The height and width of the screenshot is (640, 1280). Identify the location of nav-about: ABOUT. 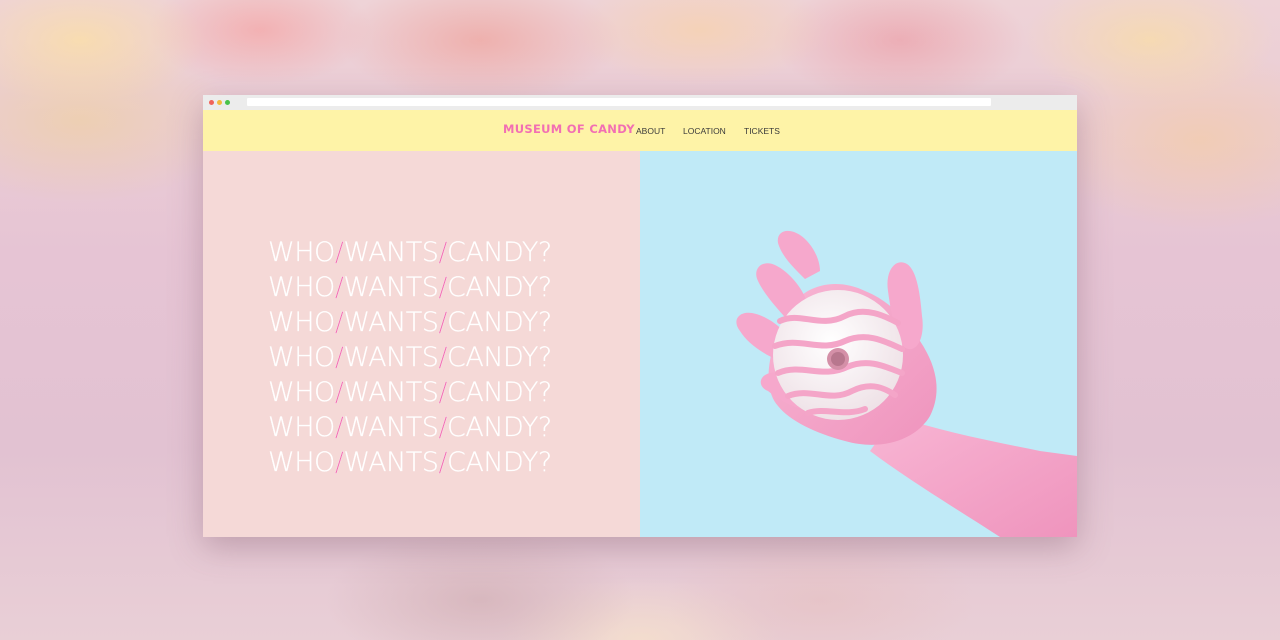
(650, 131).